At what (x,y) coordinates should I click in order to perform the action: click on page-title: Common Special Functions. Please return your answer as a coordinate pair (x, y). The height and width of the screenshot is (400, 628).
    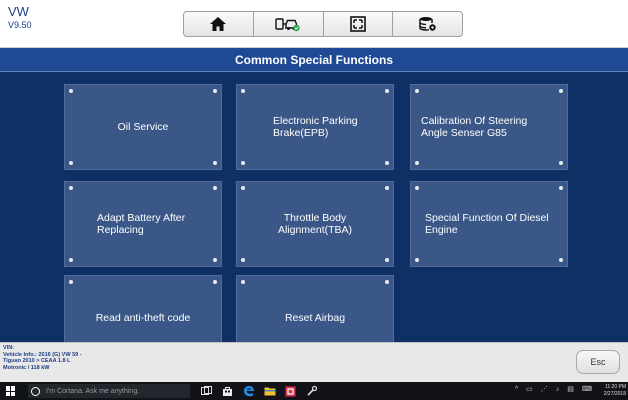
    Looking at the image, I should click on (314, 60).